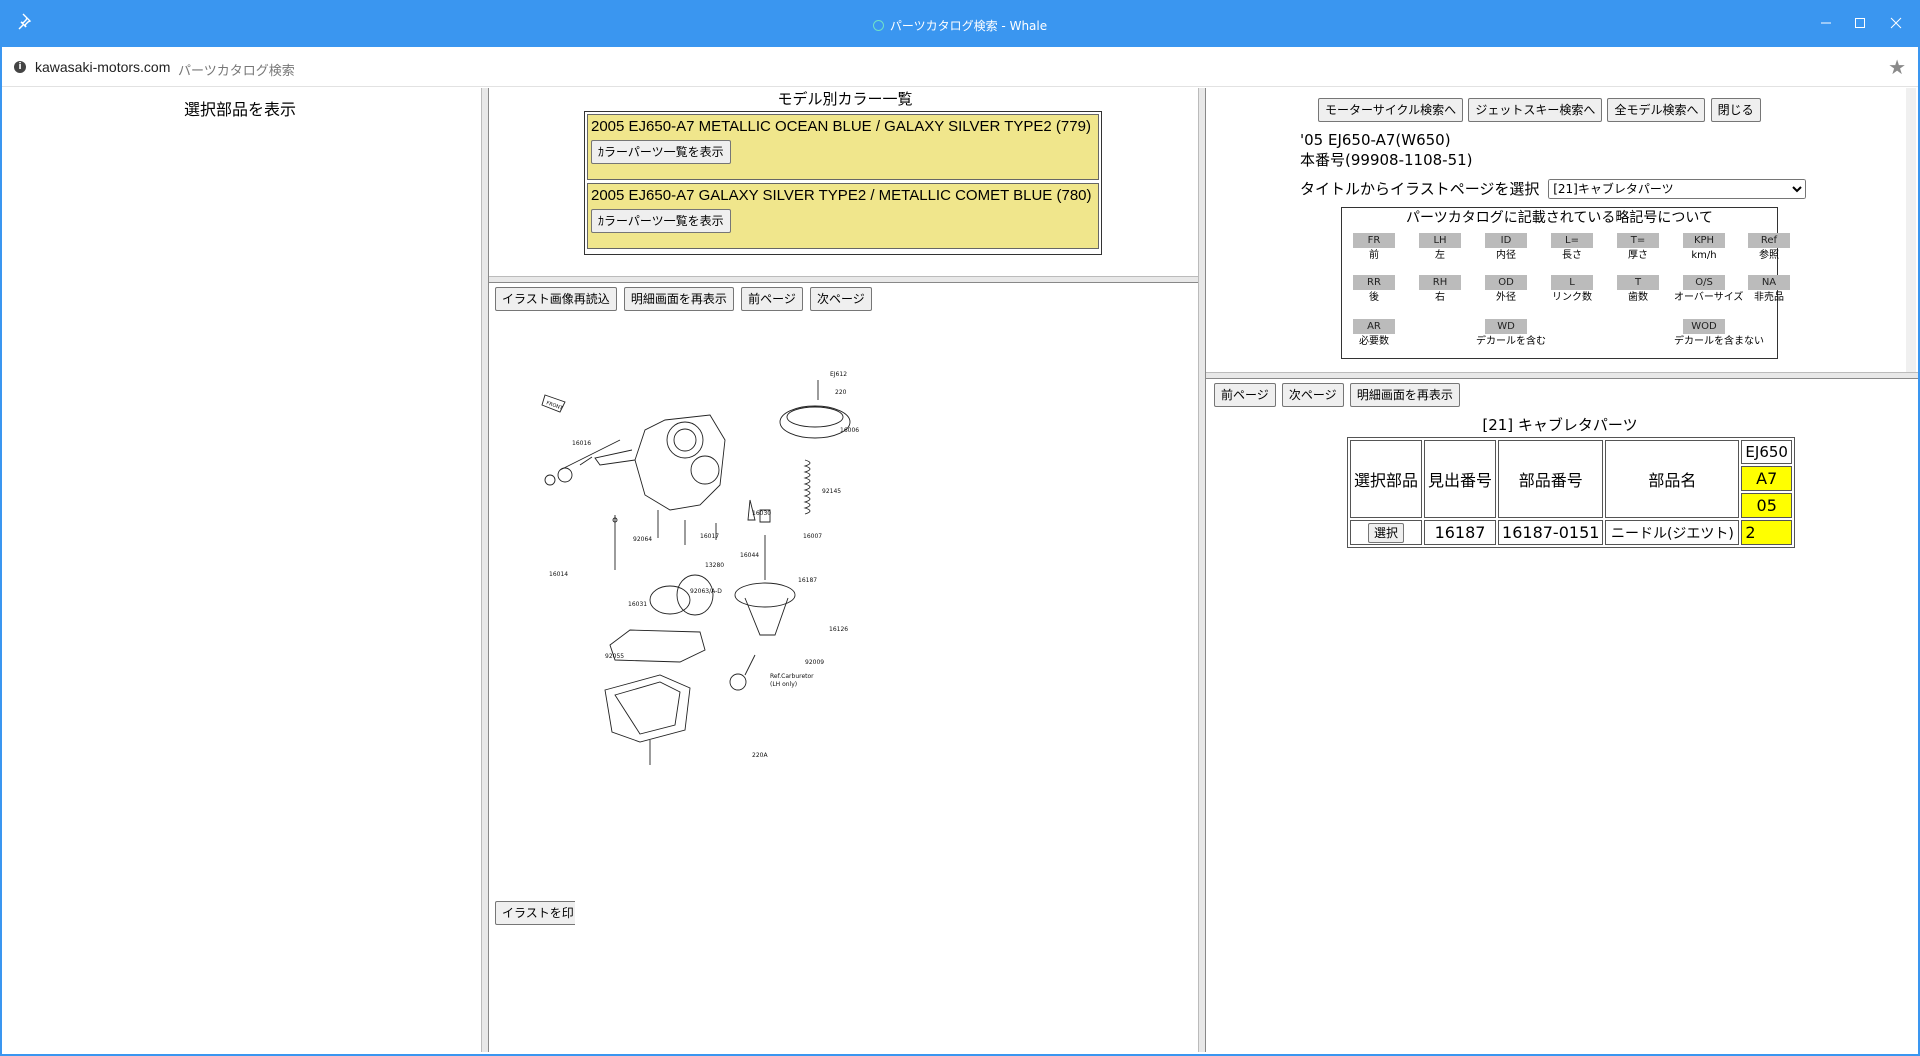  Describe the element at coordinates (614, 656) in the screenshot. I see `part-label: 92055` at that location.